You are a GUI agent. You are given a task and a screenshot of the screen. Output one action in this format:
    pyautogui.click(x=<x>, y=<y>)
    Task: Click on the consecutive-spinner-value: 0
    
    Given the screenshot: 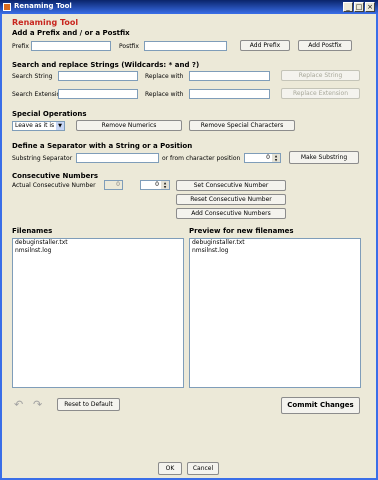 What is the action you would take?
    pyautogui.click(x=157, y=184)
    